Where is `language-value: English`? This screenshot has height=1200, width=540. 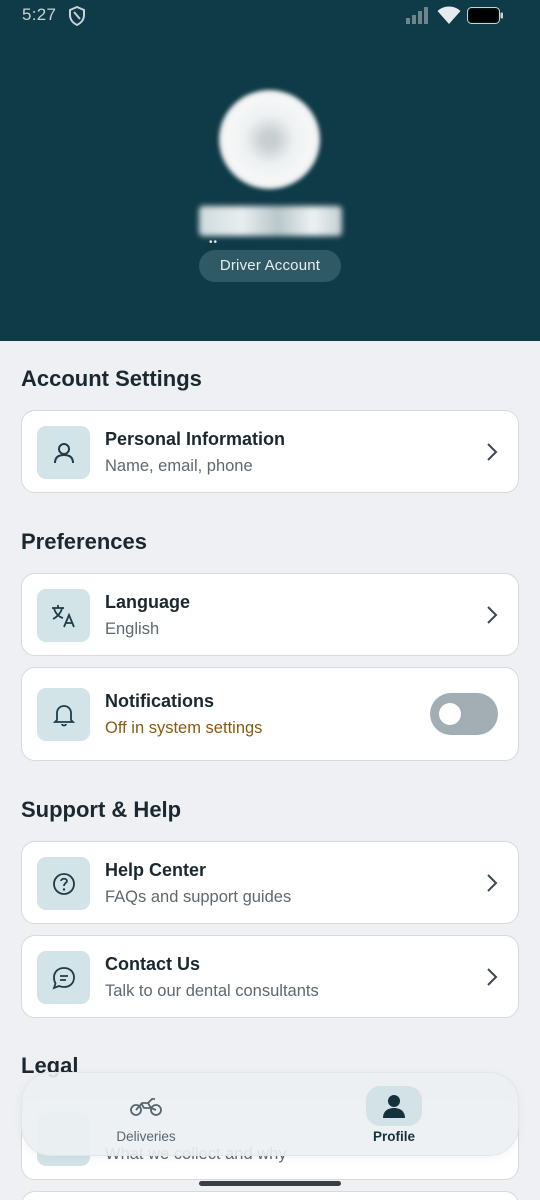
language-value: English is located at coordinates (132, 629).